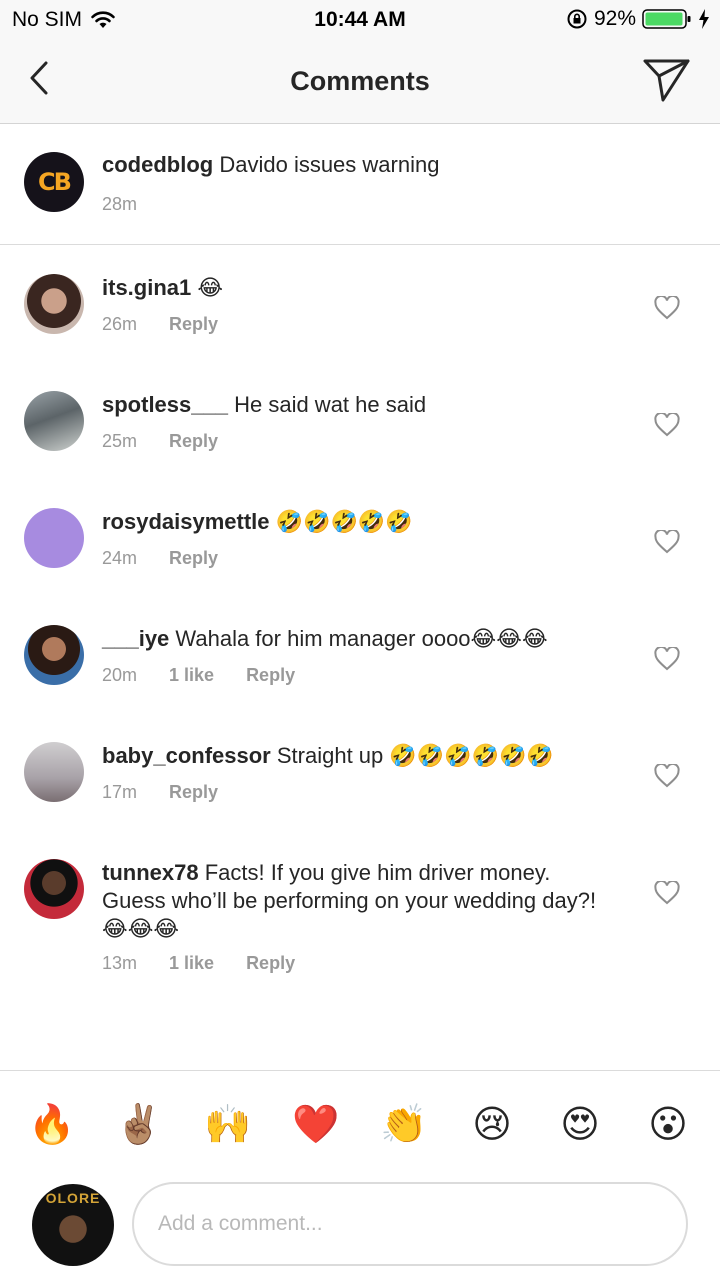 This screenshot has height=1280, width=720. I want to click on emoji-quick-bar: 🔥 ✌🏽 🙌 ❤️ 👏 😢 😍 😮, so click(360, 1124).